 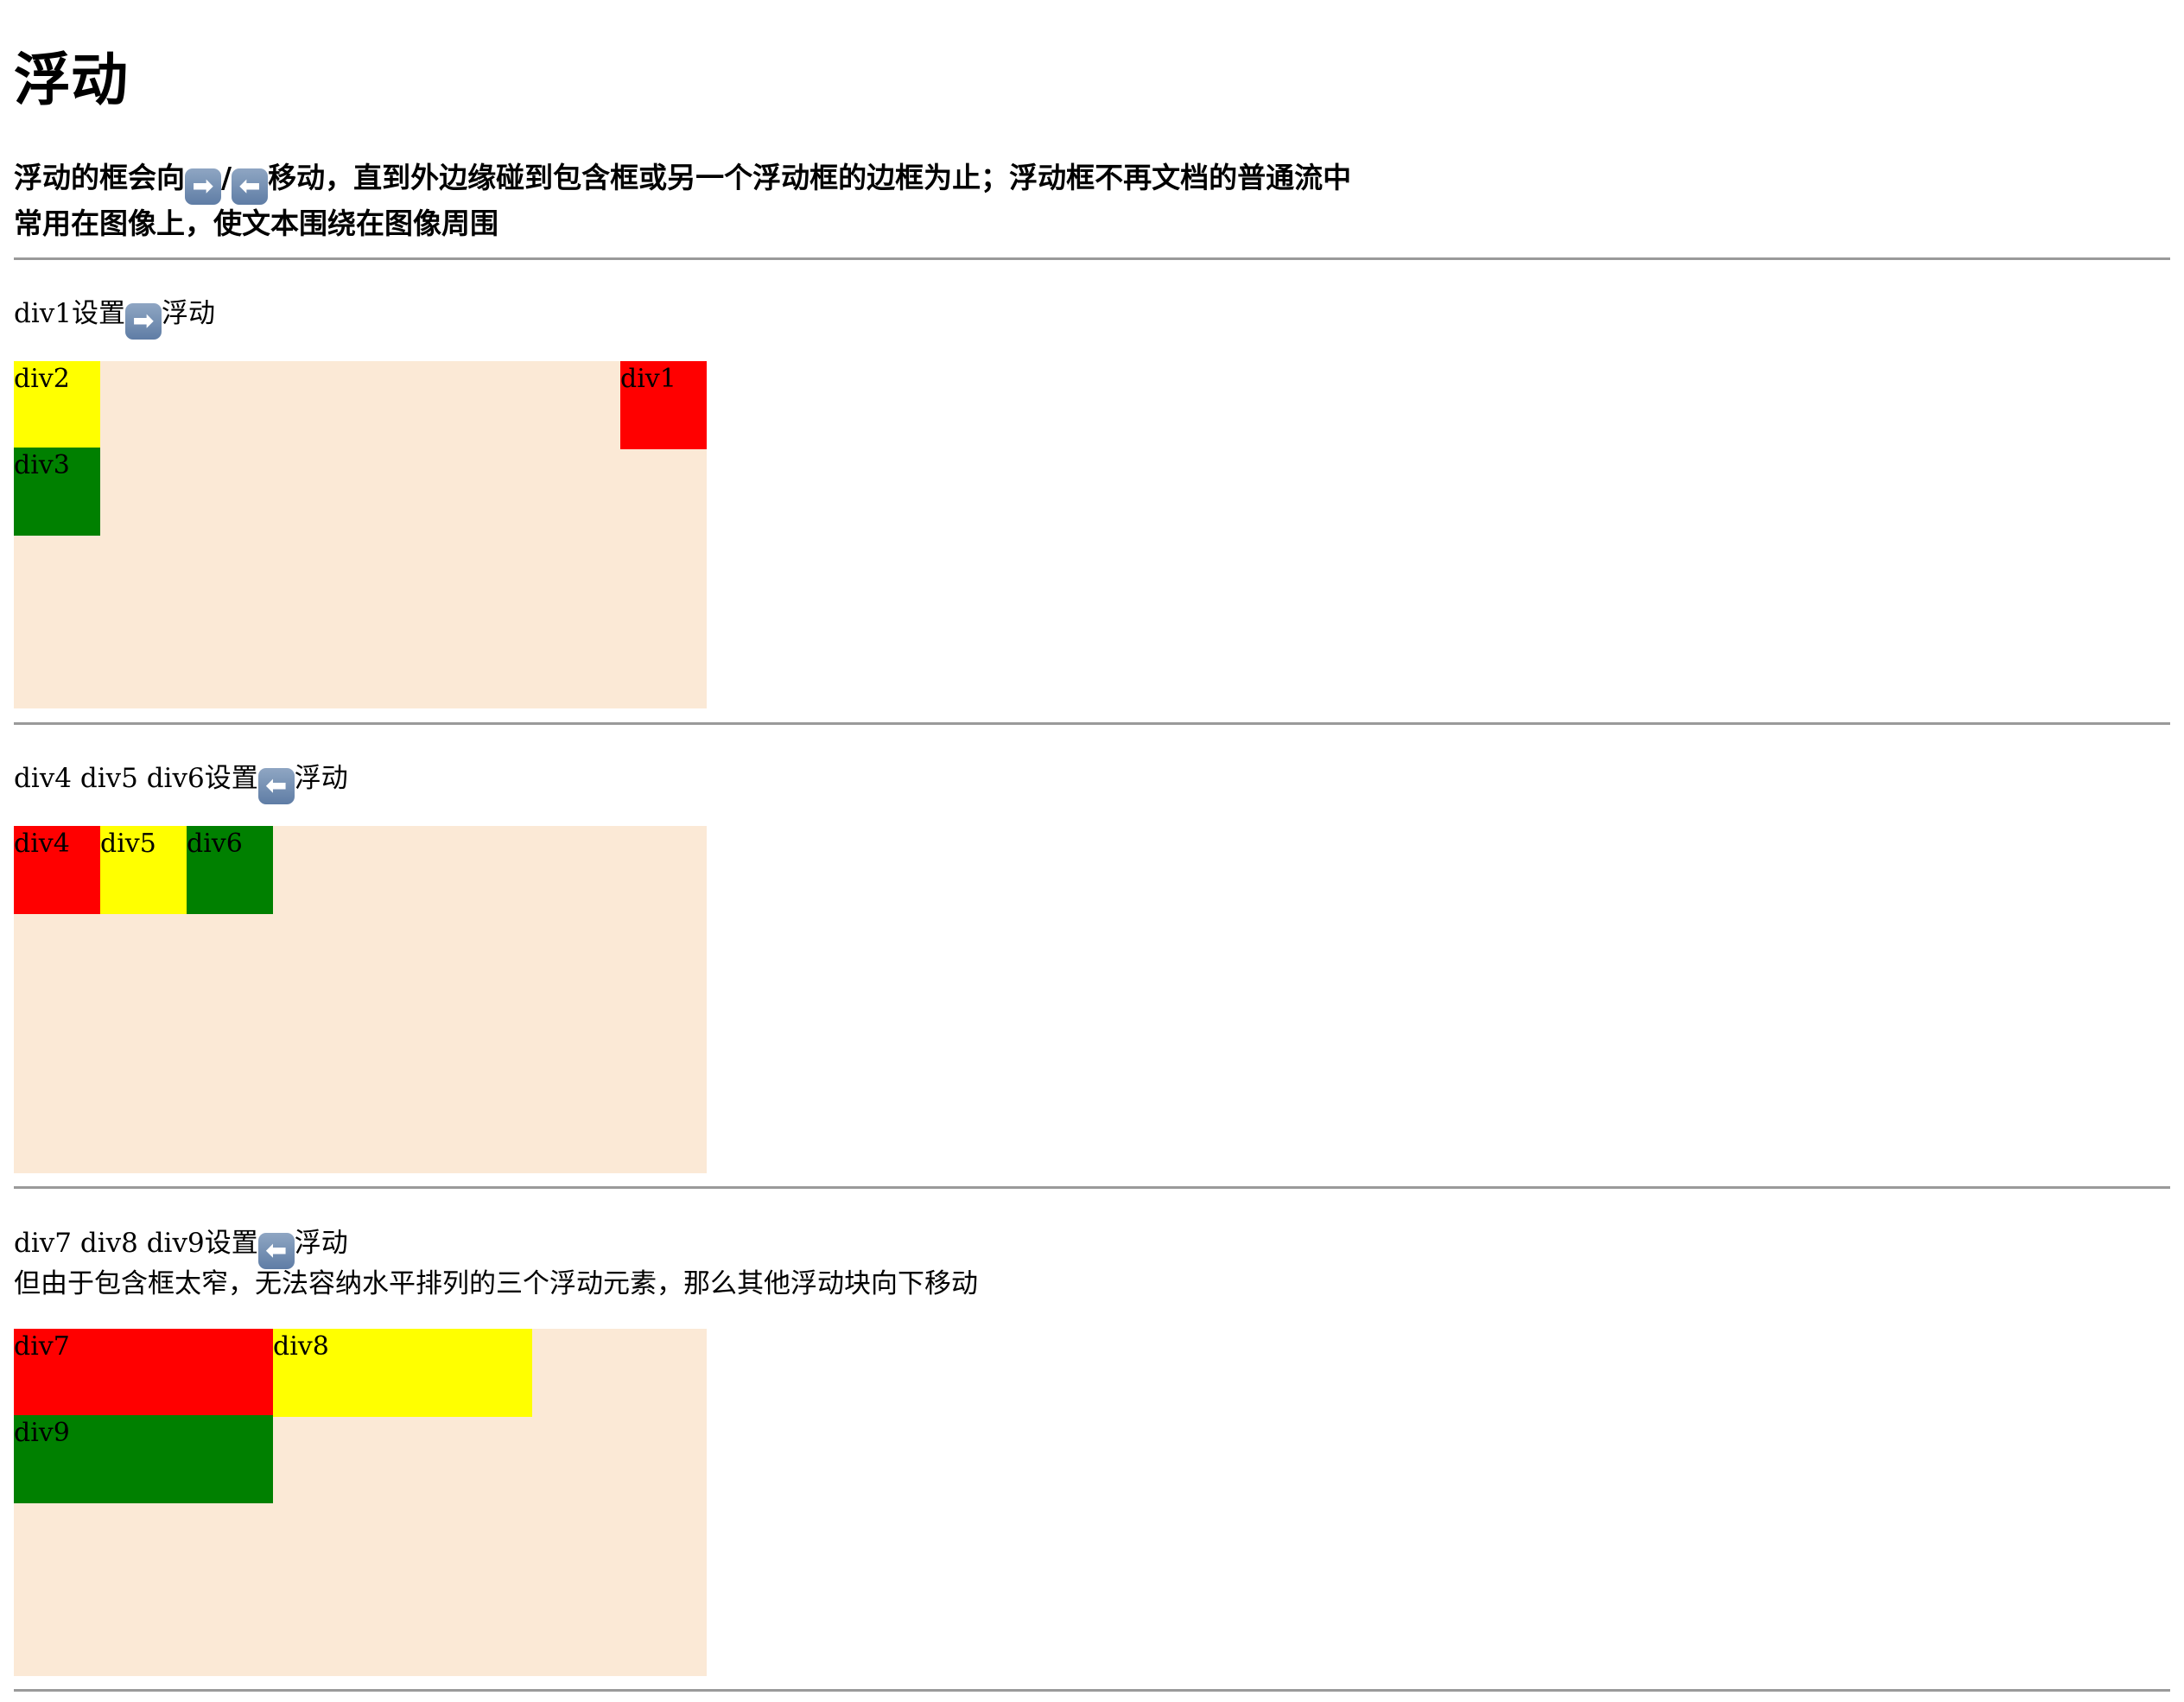 What do you see at coordinates (664, 405) in the screenshot?
I see `div1-box: div1` at bounding box center [664, 405].